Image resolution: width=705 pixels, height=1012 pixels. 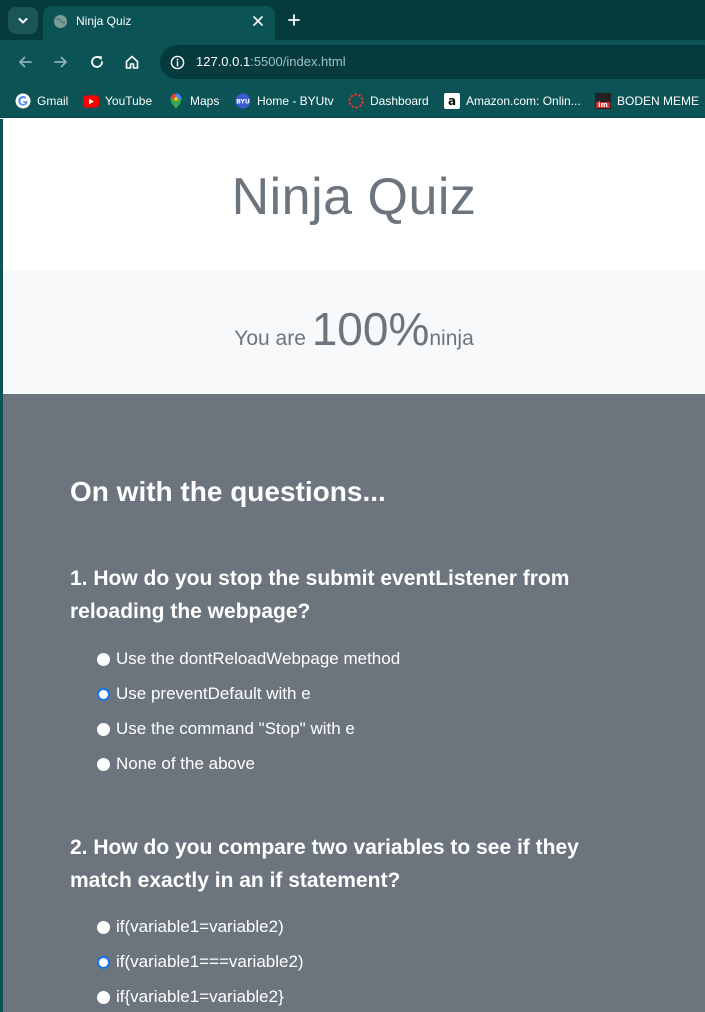 I want to click on tab-close-button, so click(x=258, y=21).